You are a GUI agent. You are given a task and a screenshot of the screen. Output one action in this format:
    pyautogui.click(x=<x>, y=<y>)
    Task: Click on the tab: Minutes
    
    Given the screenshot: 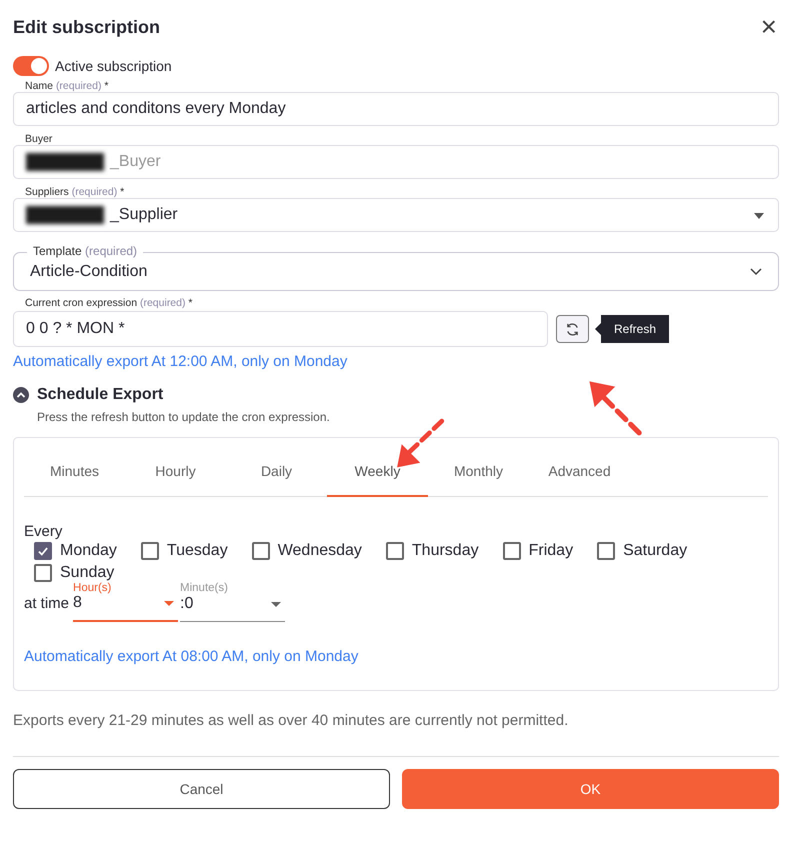 What is the action you would take?
    pyautogui.click(x=74, y=467)
    